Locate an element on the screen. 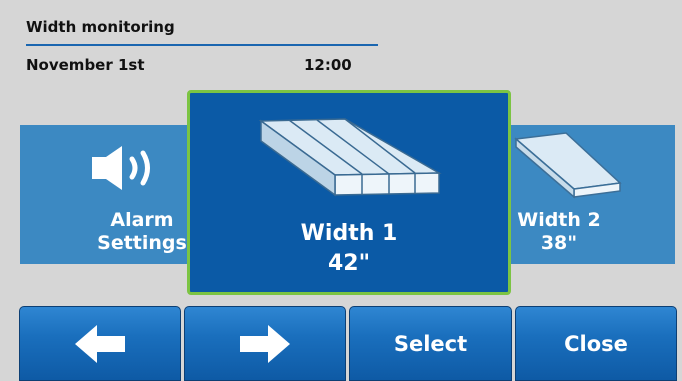  close-button: Close is located at coordinates (596, 343).